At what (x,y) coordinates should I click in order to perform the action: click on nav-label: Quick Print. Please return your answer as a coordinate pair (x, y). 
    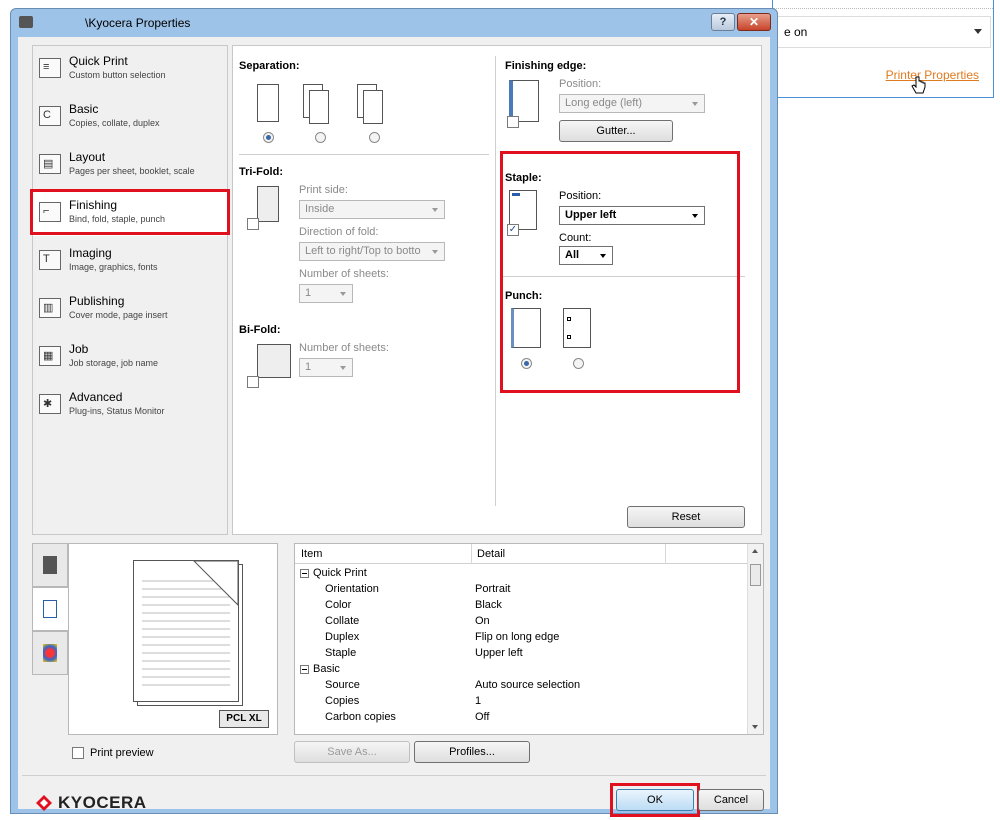
    Looking at the image, I should click on (98, 61).